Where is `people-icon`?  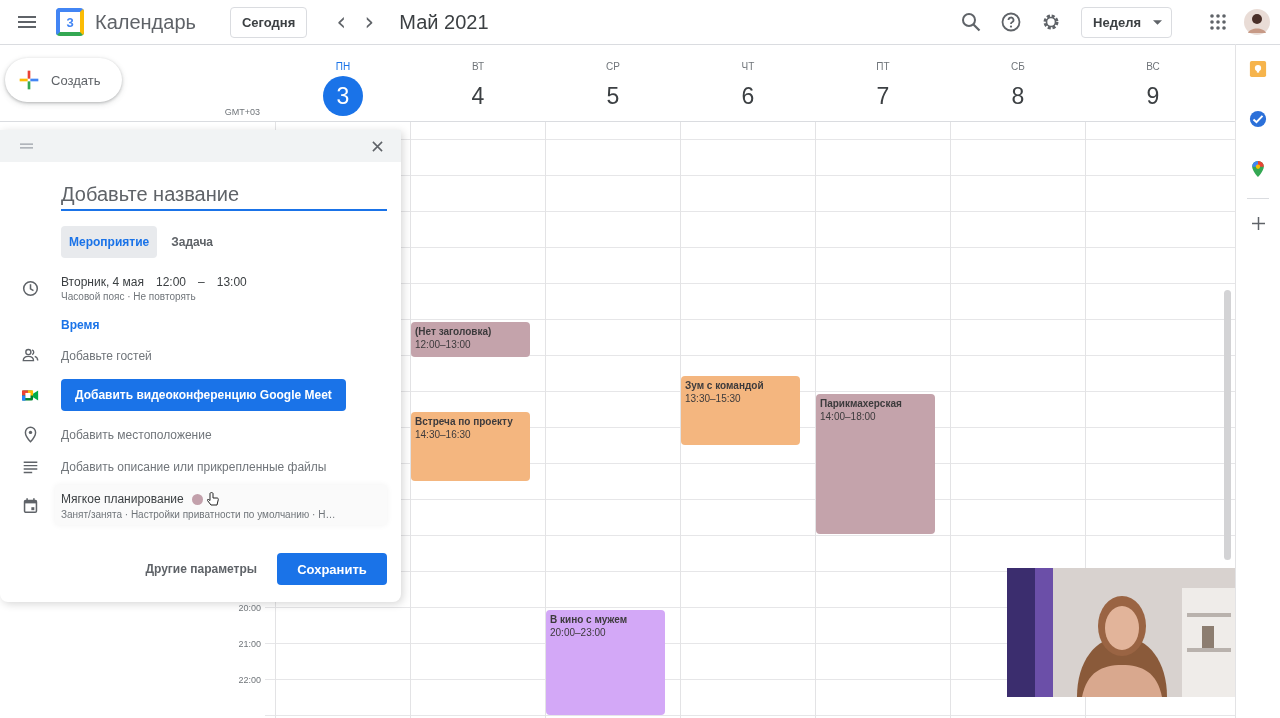
people-icon is located at coordinates (30, 355).